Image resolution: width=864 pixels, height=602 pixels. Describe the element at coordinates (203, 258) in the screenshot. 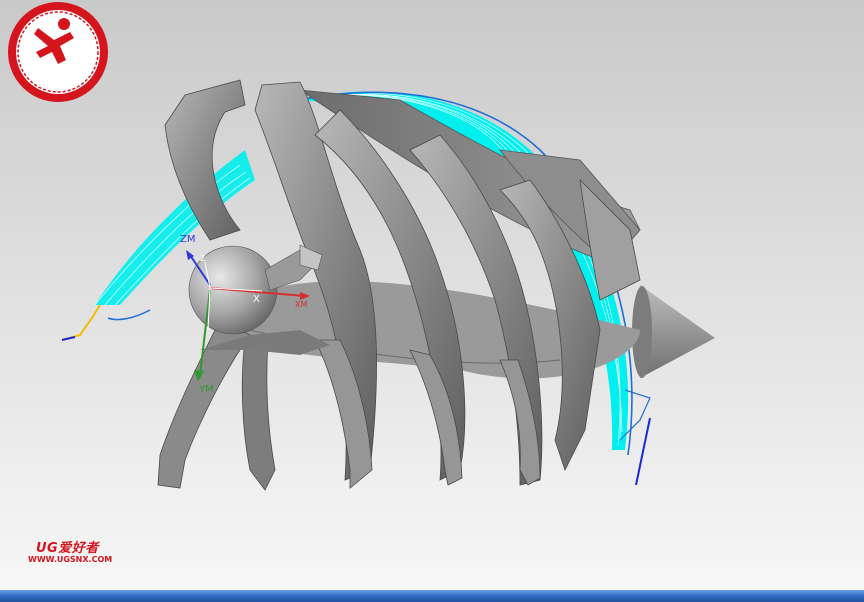

I see `z-axis-label: Z` at that location.